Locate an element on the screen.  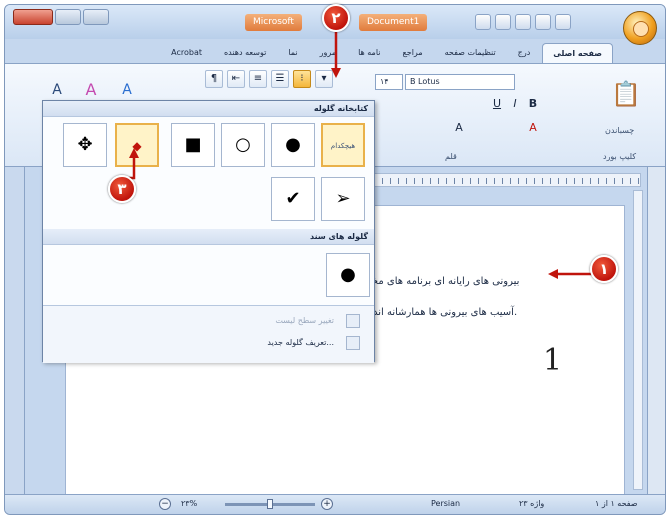
office-logo-icon is located at coordinates (641, 29).